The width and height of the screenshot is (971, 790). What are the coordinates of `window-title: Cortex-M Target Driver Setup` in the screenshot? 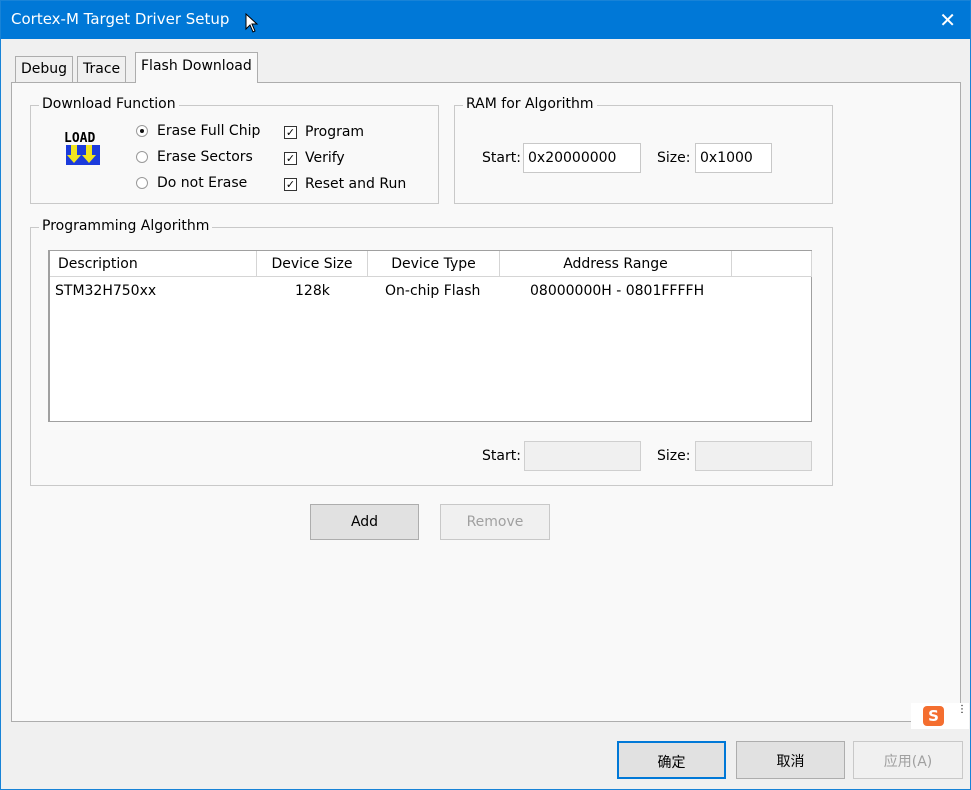 It's located at (120, 19).